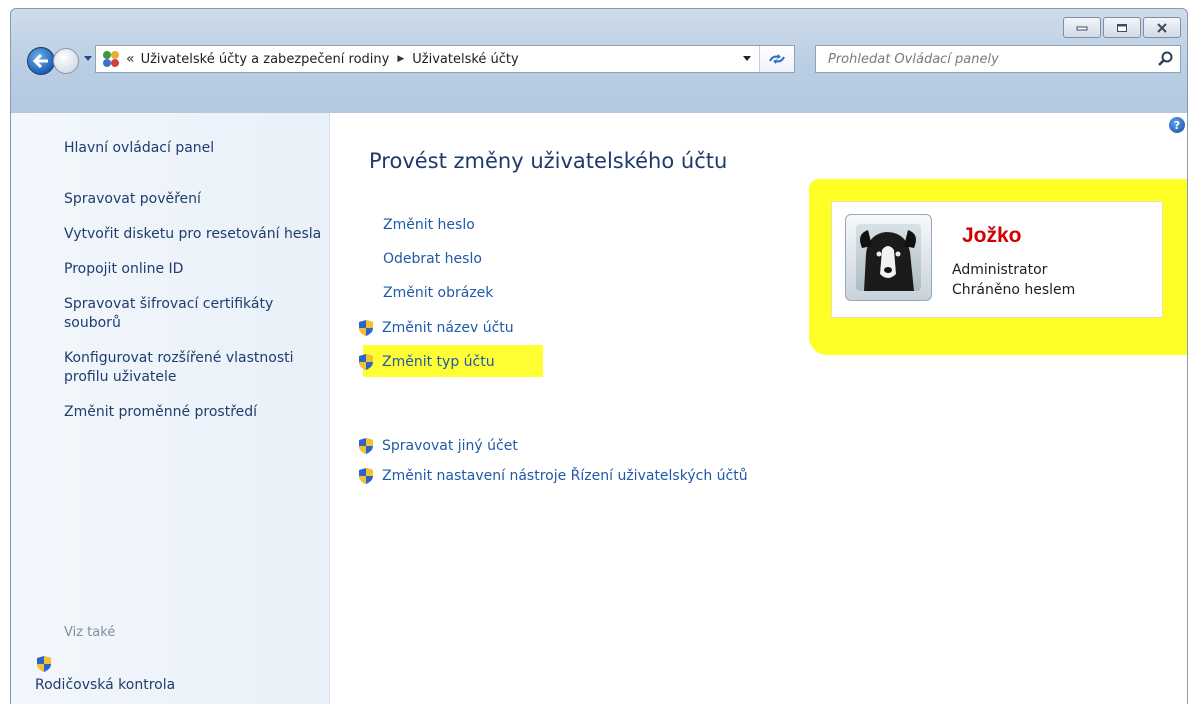  I want to click on breadcrumb-user-accounts: Uživatelské účty, so click(465, 59).